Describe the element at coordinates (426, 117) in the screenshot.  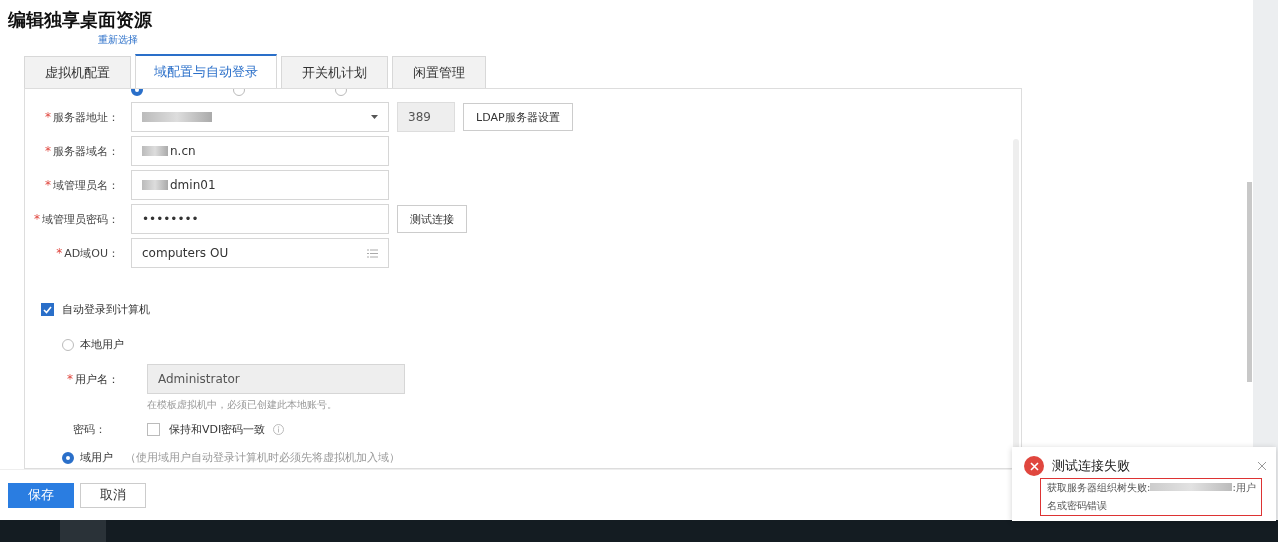
I see `port-field: 389` at that location.